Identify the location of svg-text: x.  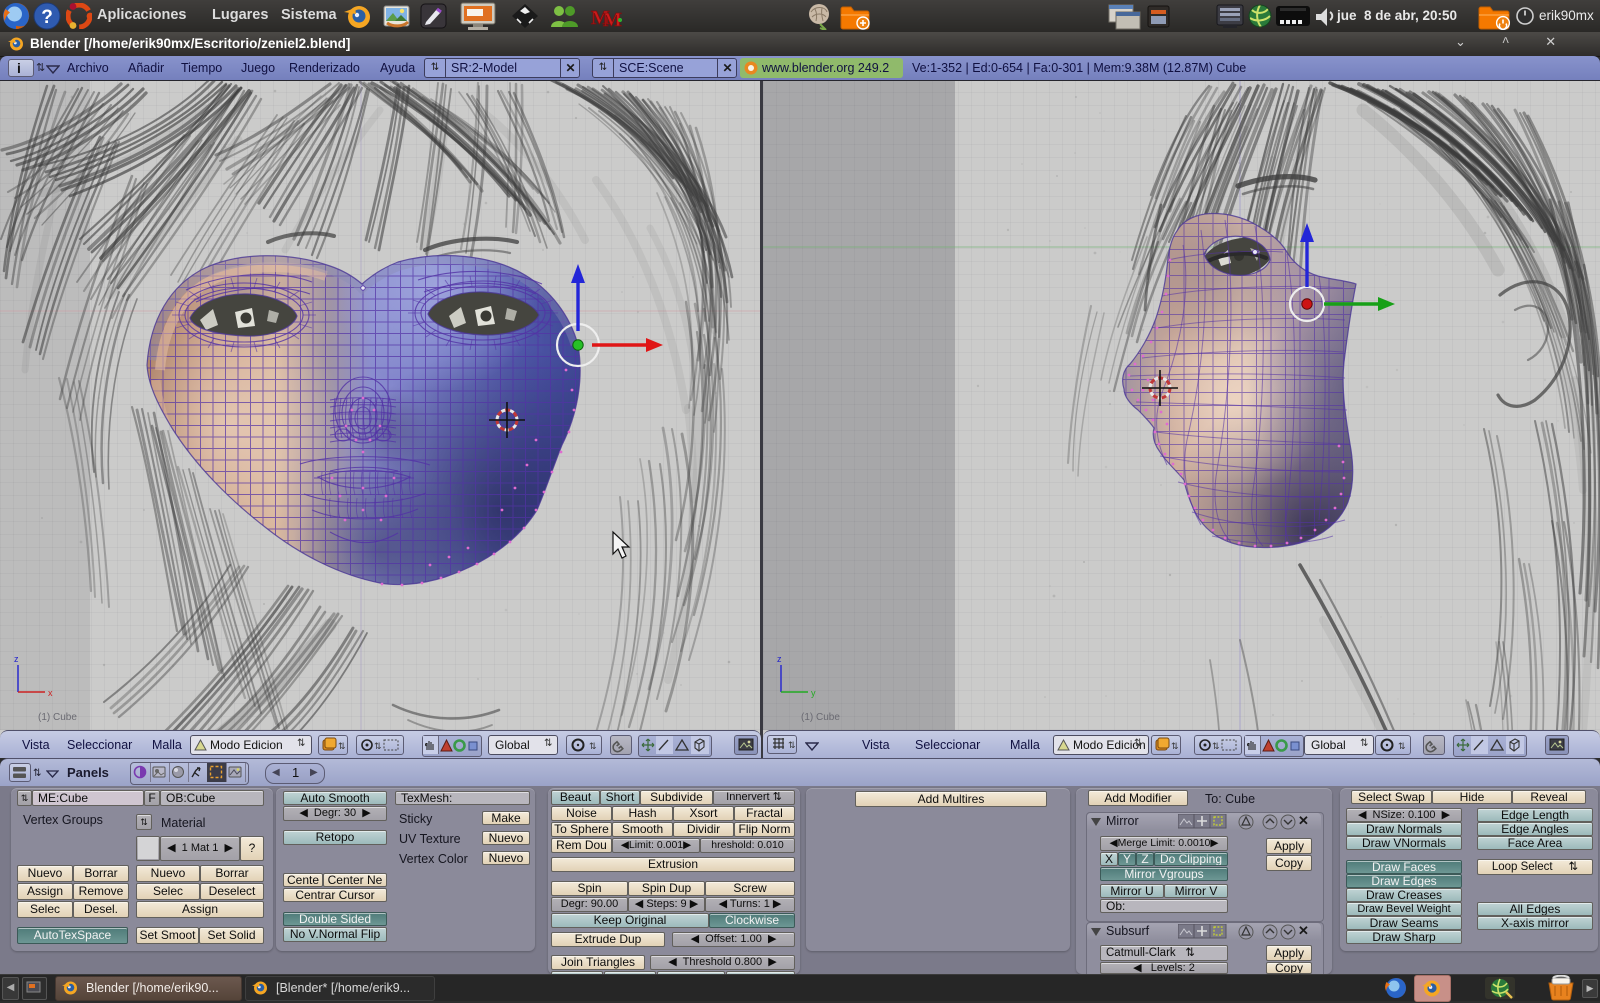
(50, 693).